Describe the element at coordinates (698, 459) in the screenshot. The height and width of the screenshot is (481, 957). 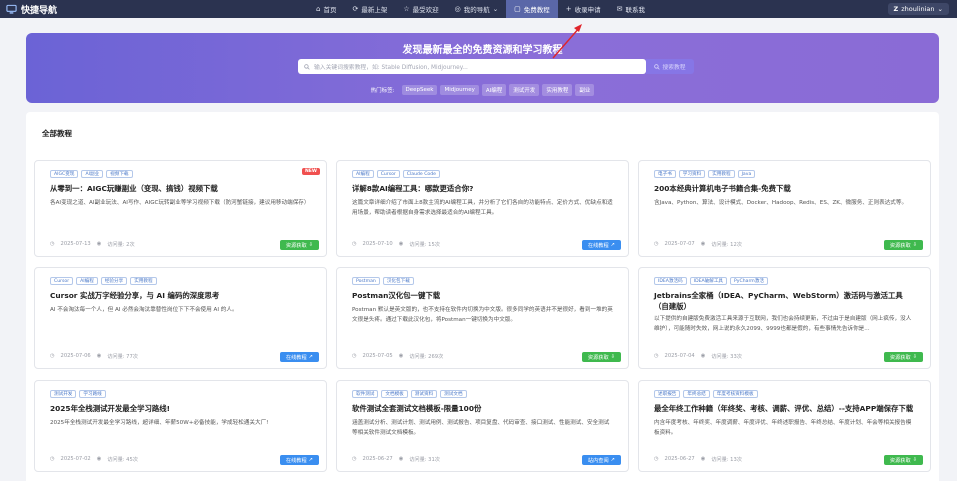
I see `card-meta: ◷ 2025-06-27 ◉ 访问量: 13次` at that location.